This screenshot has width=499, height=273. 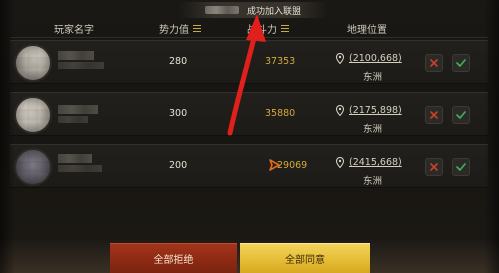 What do you see at coordinates (178, 61) in the screenshot?
I see `power-value: 280` at bounding box center [178, 61].